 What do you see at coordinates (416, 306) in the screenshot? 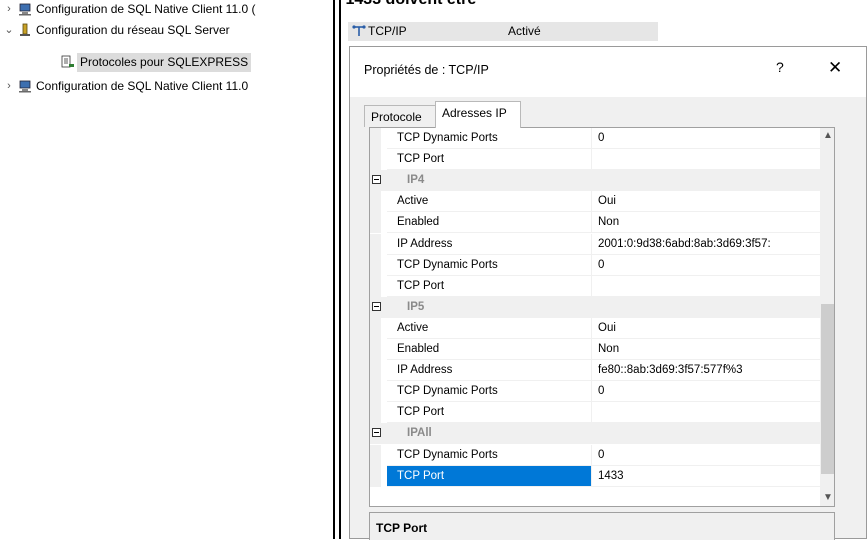
I see `category-label: IP5` at bounding box center [416, 306].